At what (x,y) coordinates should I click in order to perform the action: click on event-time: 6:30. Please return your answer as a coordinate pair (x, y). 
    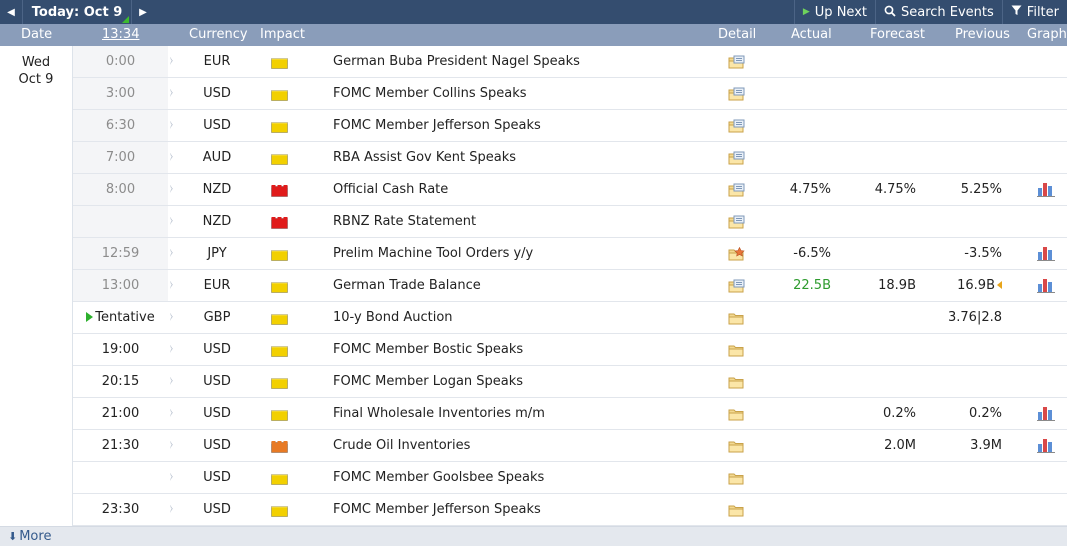
    Looking at the image, I should click on (120, 125).